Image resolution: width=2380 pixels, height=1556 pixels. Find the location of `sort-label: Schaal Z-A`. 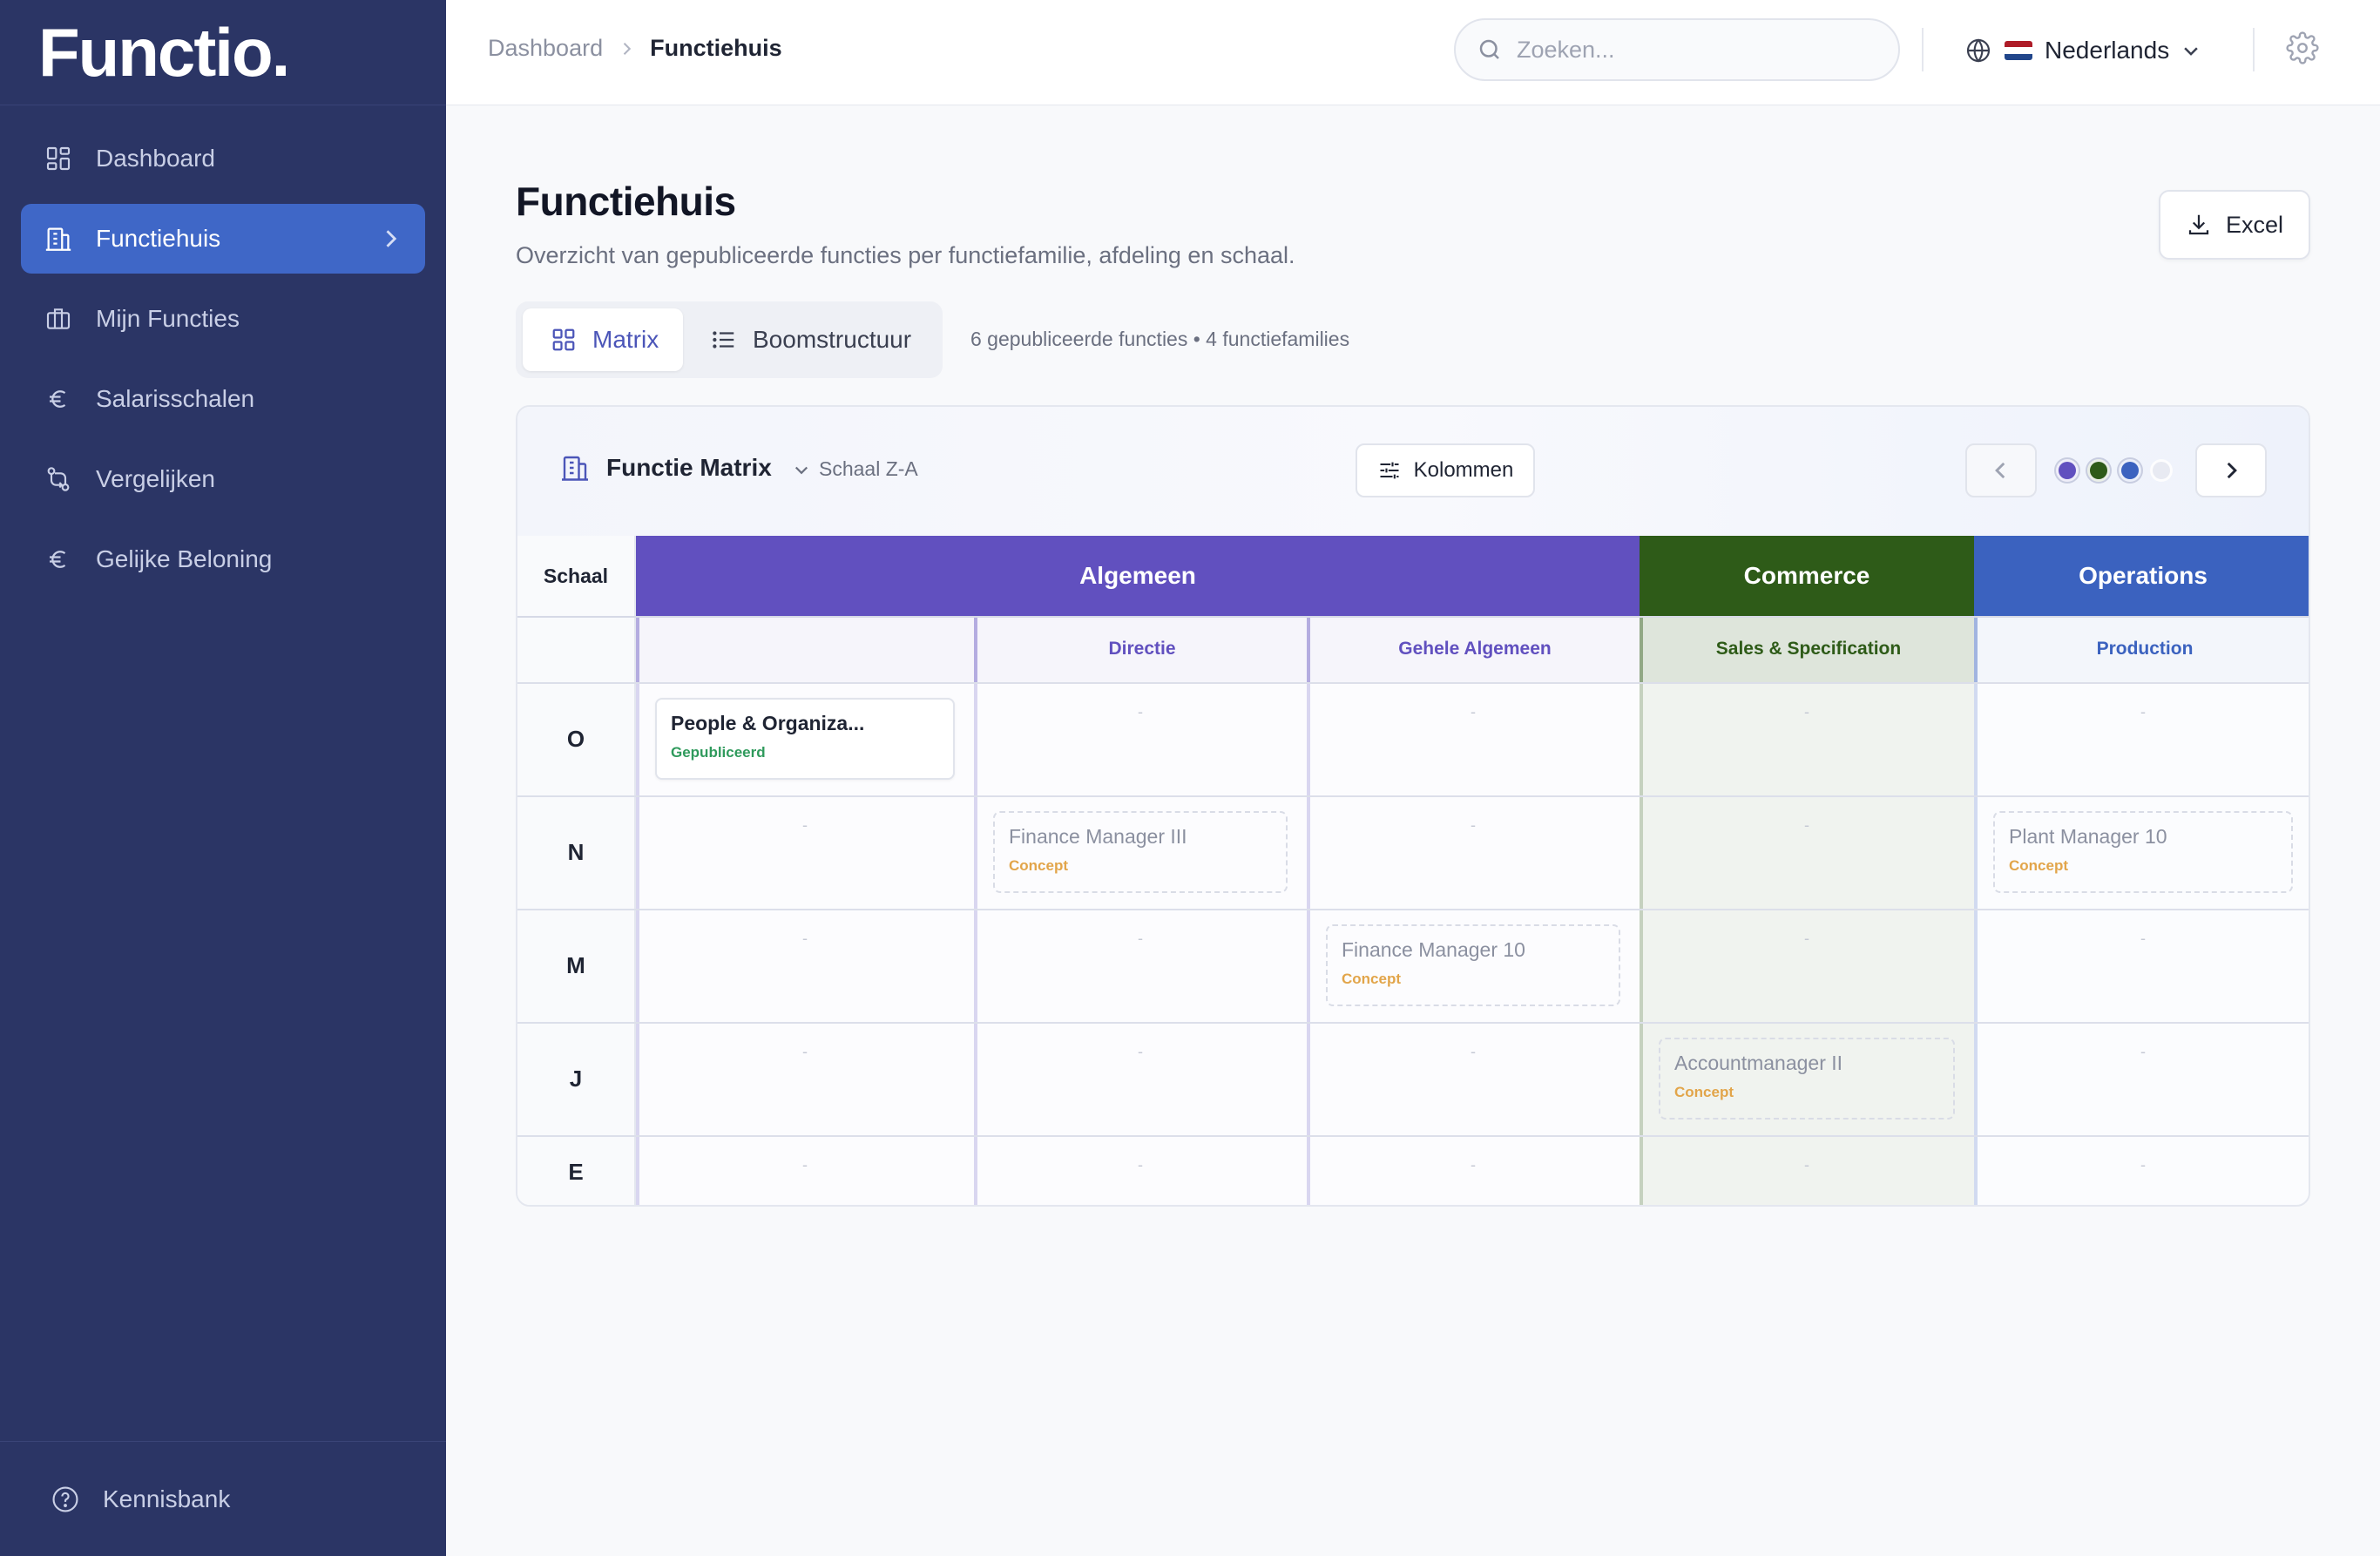

sort-label: Schaal Z-A is located at coordinates (868, 468).